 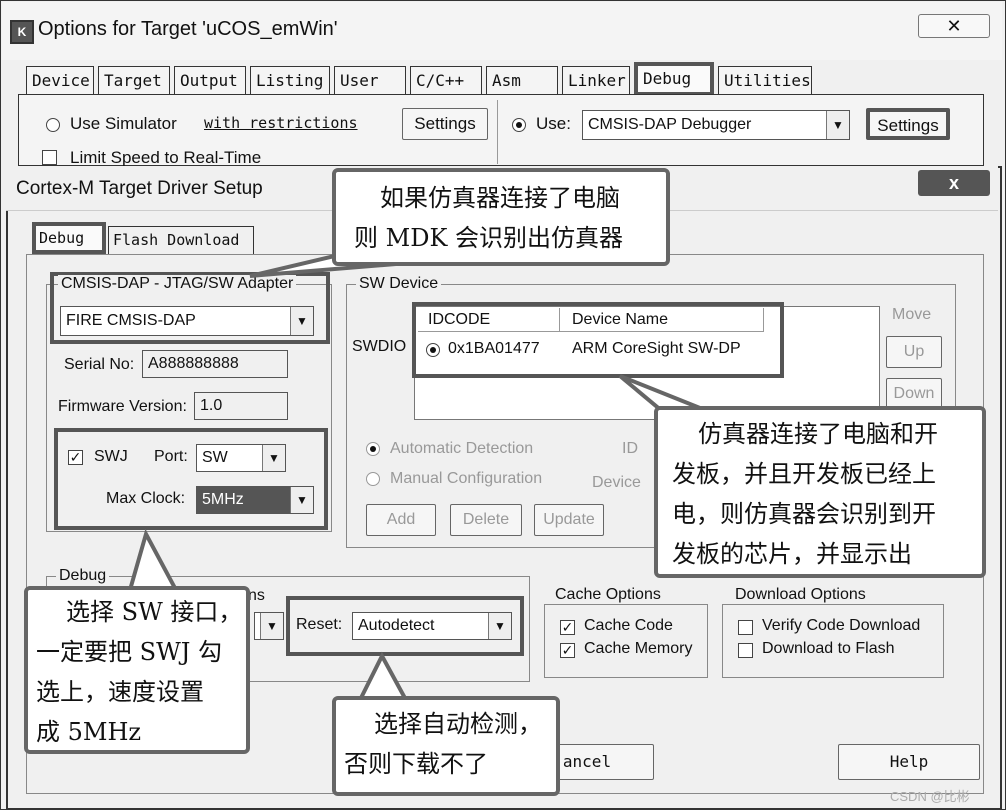 I want to click on callout-left-line-2: 一定要把 SWJ 勾, so click(x=129, y=652).